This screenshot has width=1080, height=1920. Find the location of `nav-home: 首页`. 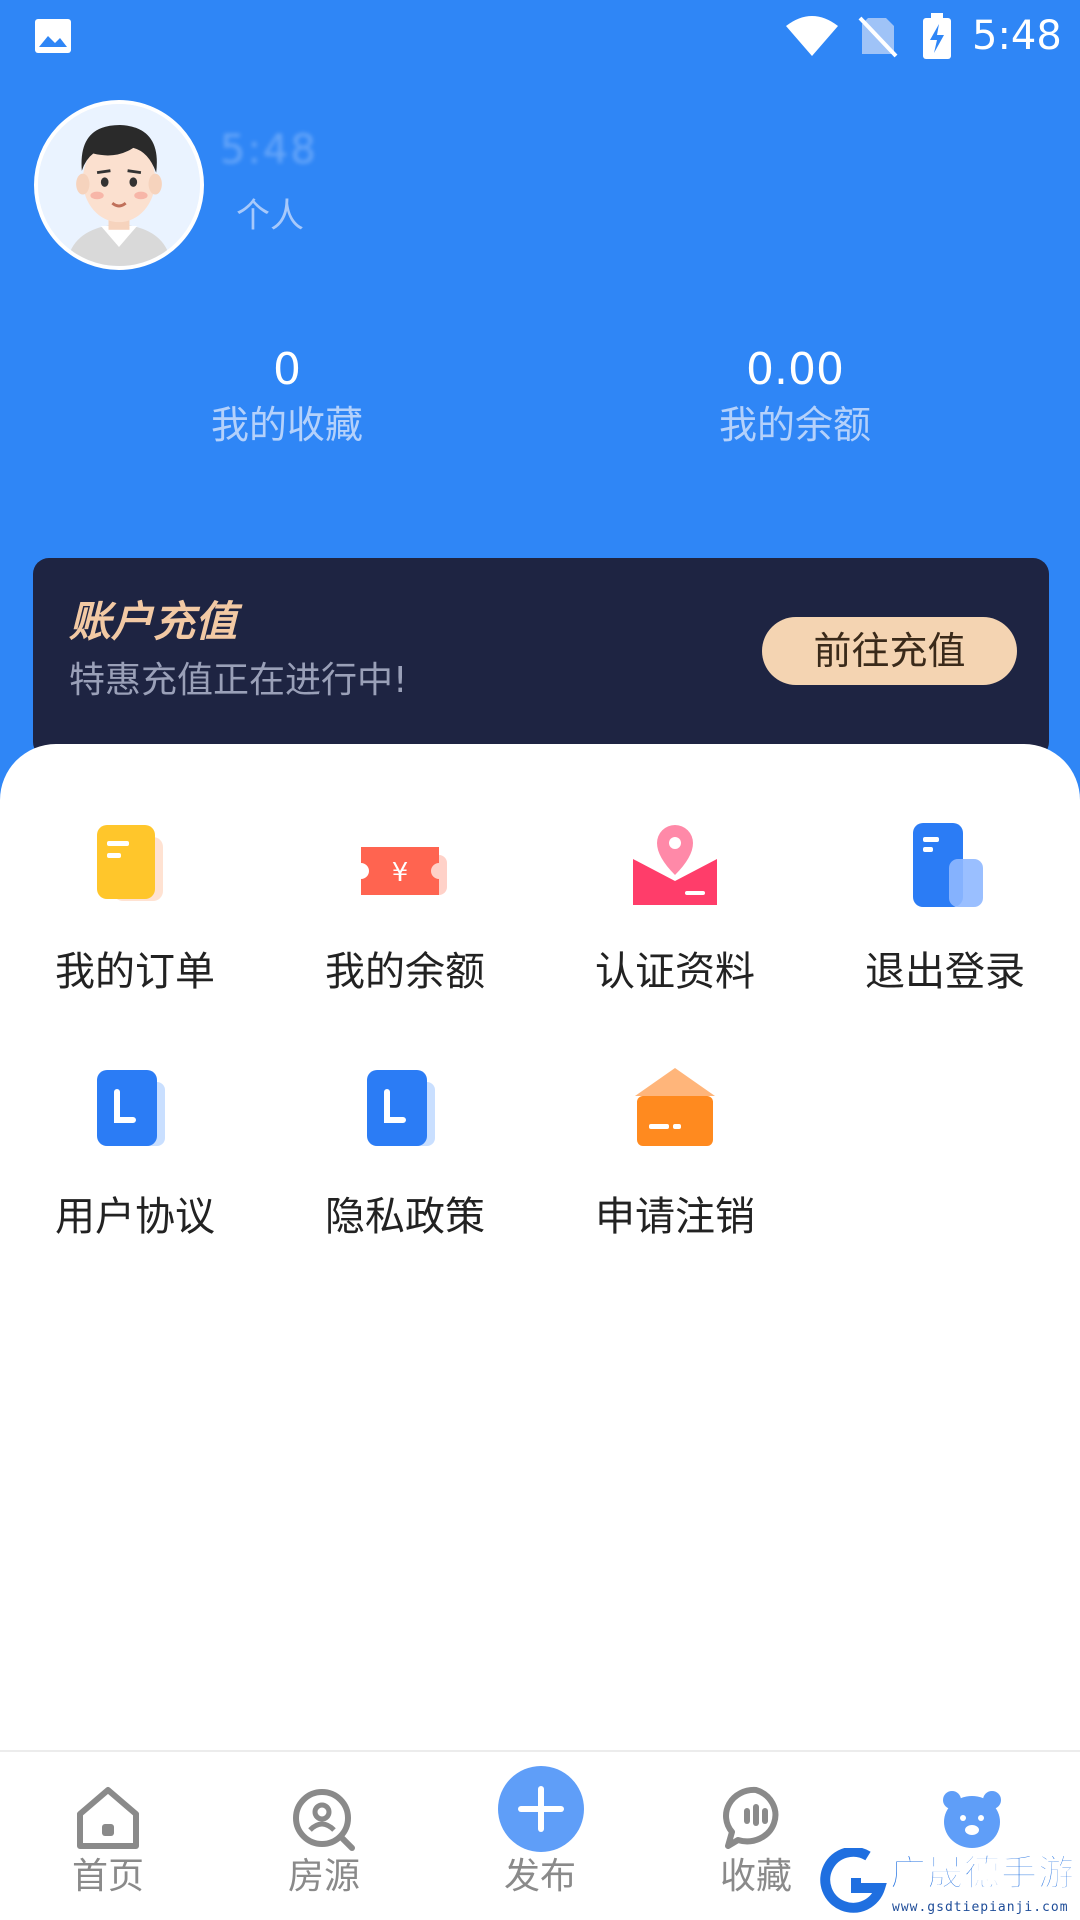

nav-home: 首页 is located at coordinates (108, 1836).